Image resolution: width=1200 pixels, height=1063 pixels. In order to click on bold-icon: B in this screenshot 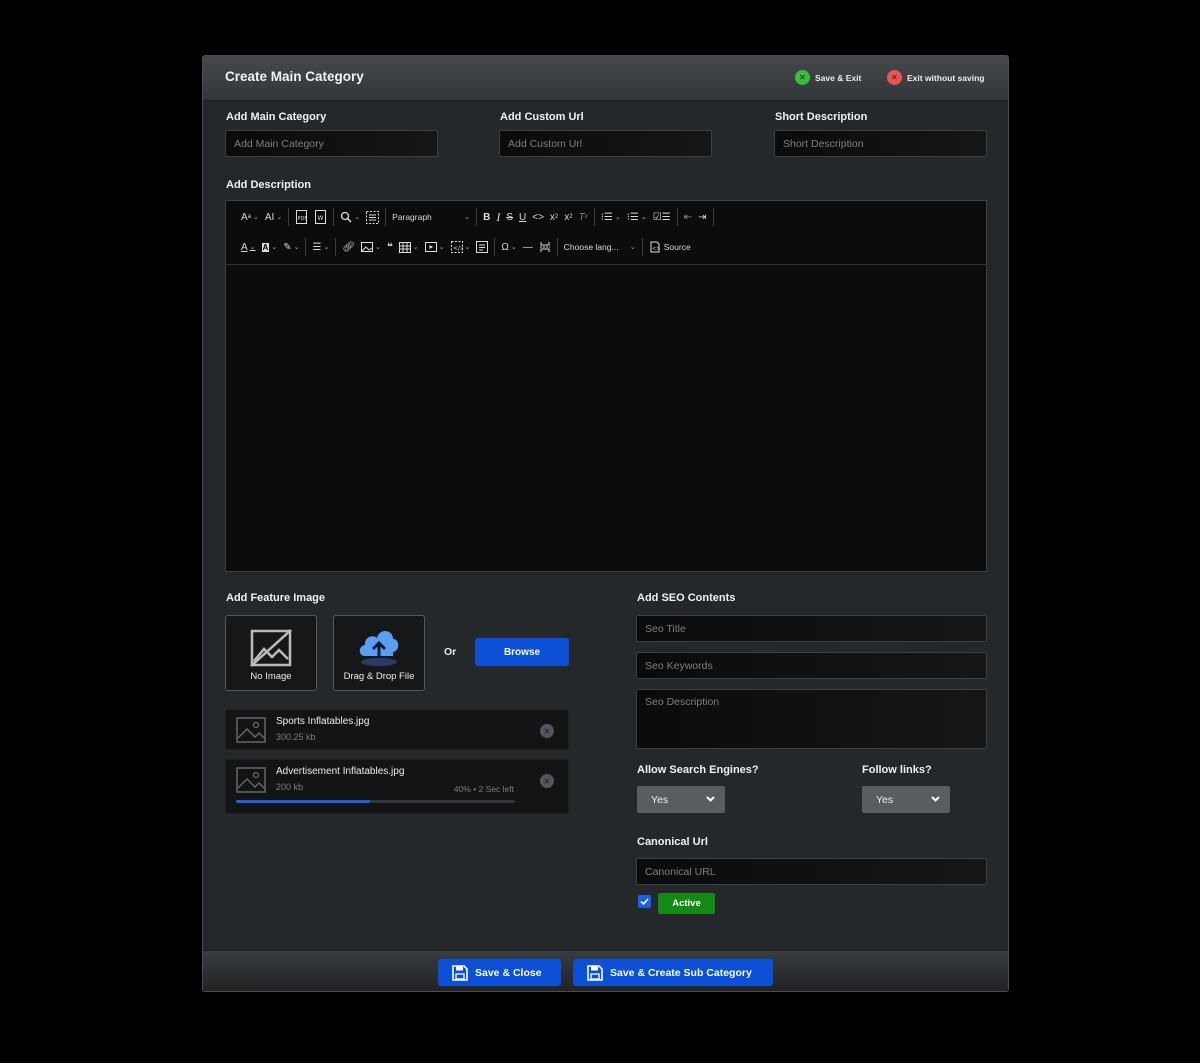, I will do `click(486, 217)`.